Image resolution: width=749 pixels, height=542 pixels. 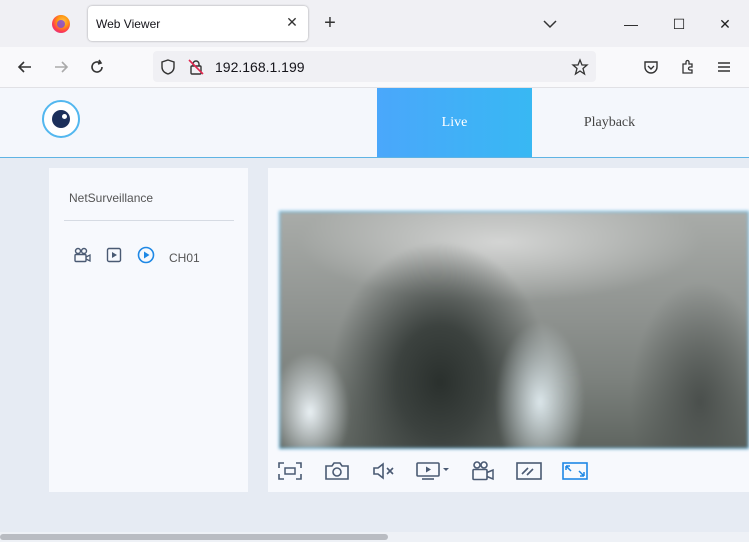 I want to click on app-logo, so click(x=61, y=119).